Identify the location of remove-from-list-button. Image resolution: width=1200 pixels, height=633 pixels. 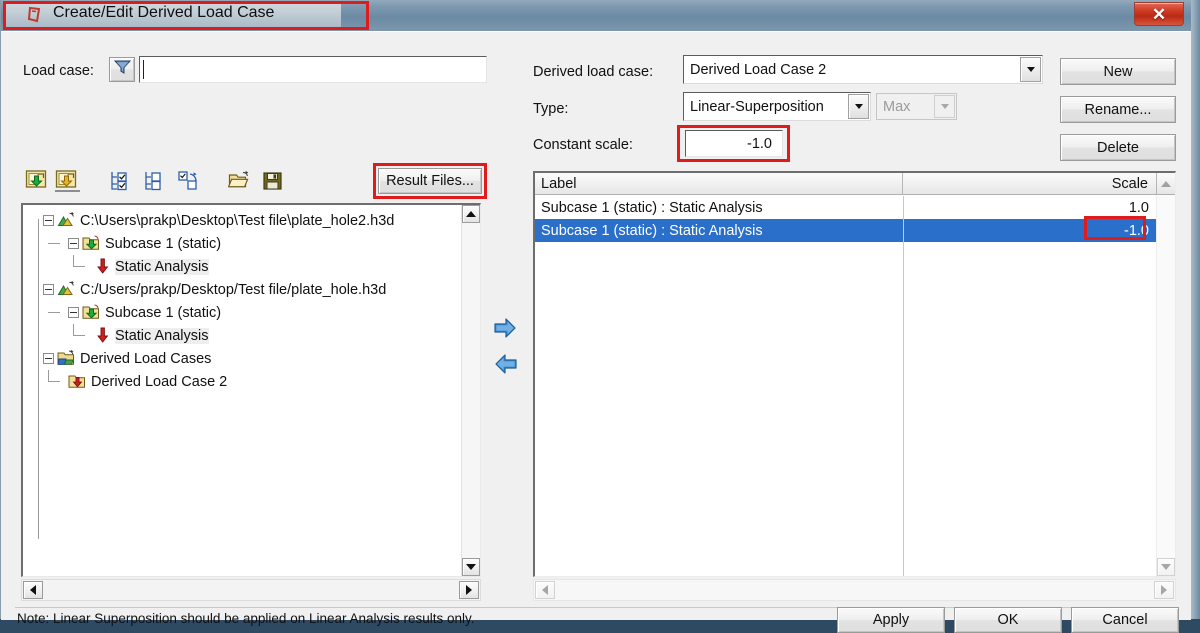
(505, 364).